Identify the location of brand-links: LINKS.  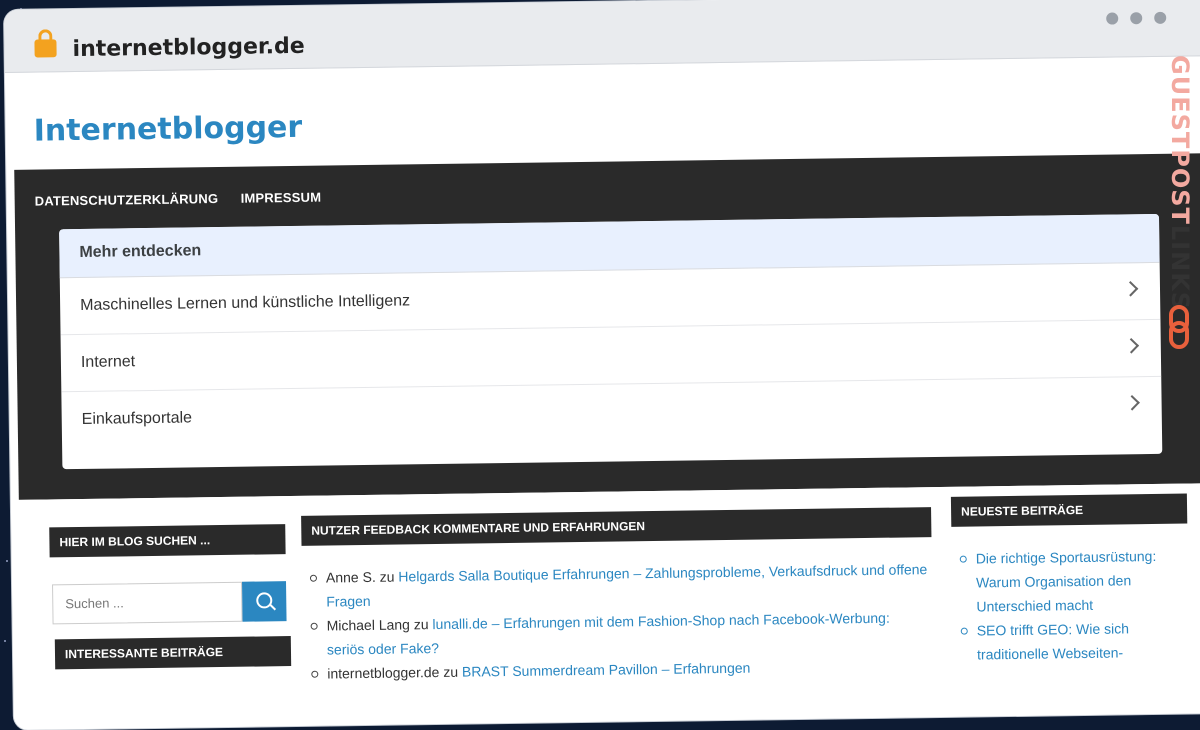
(1180, 267).